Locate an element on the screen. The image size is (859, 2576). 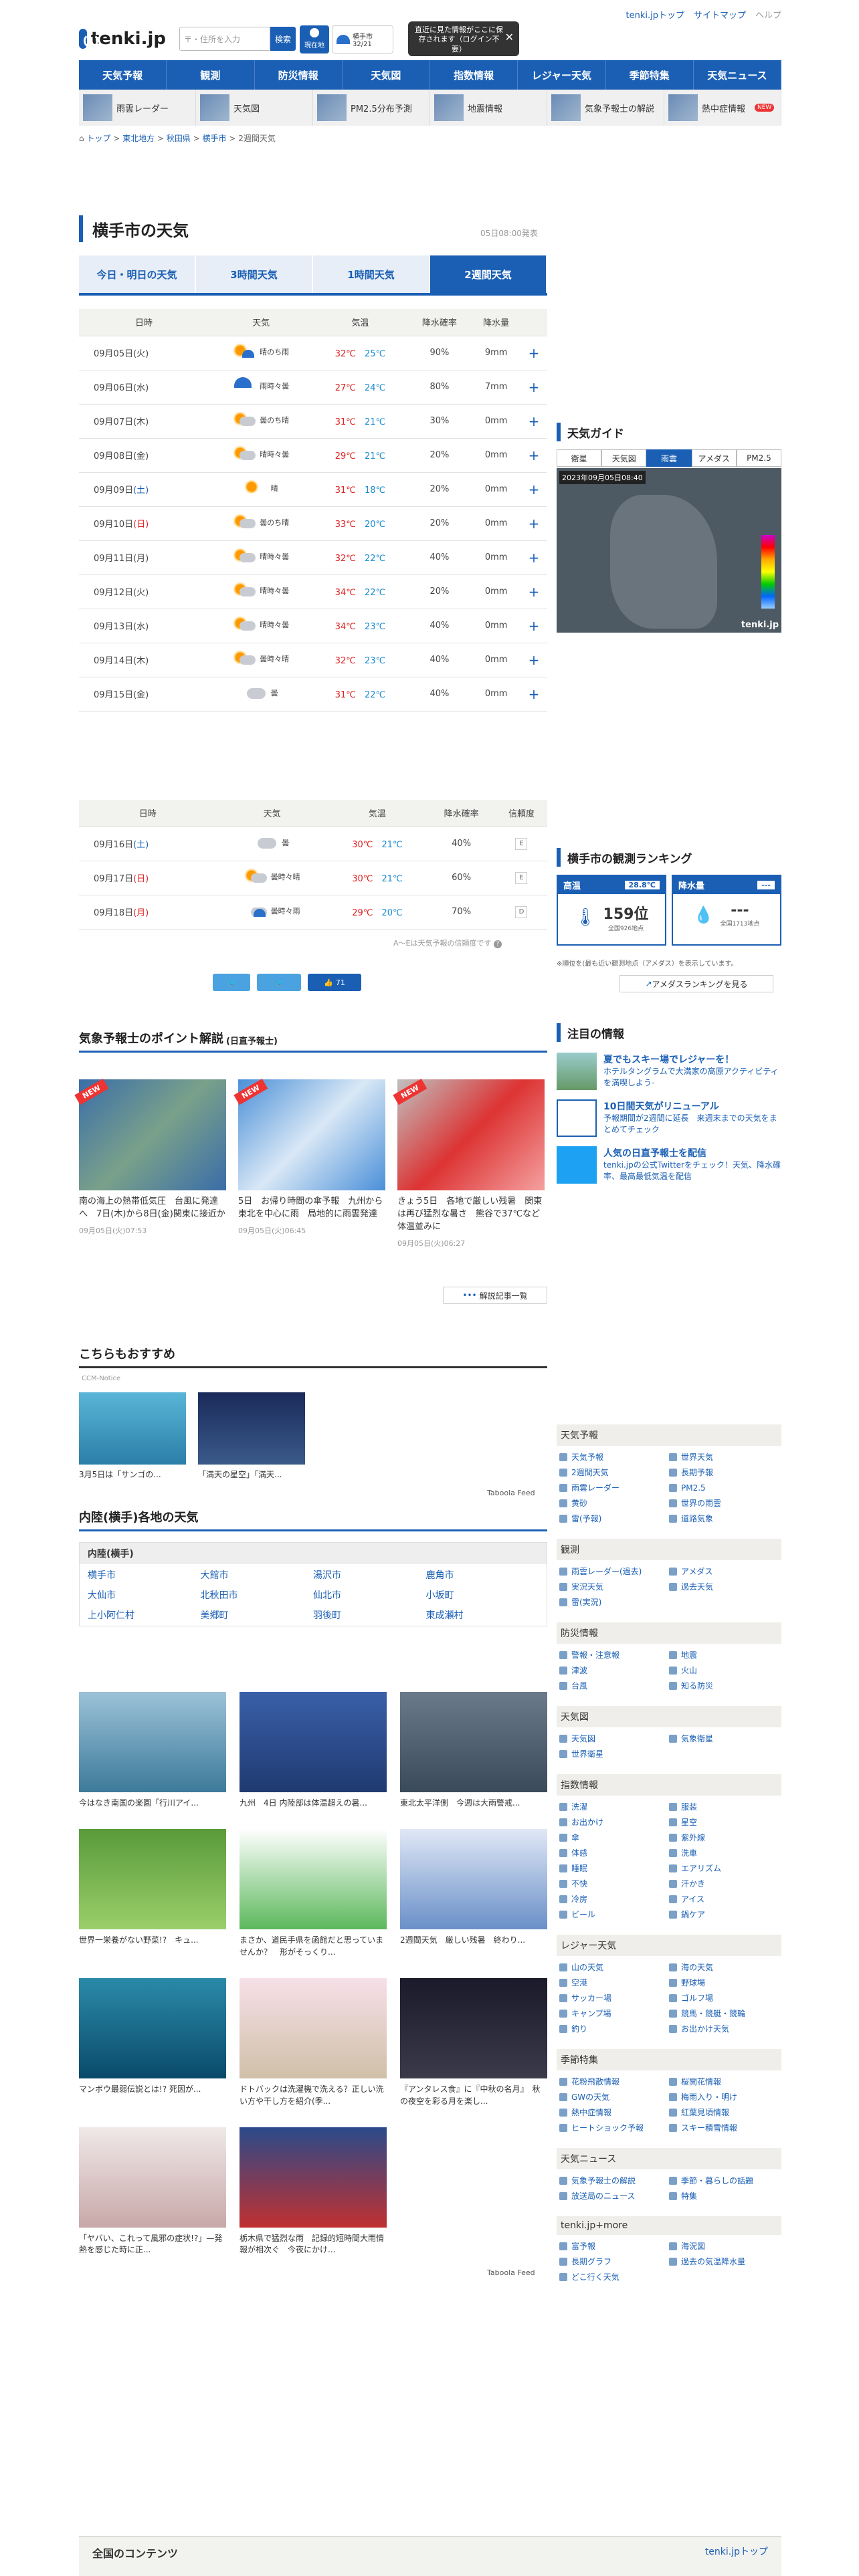
side-menu-link: 梅雨入り・明け is located at coordinates (724, 2097).